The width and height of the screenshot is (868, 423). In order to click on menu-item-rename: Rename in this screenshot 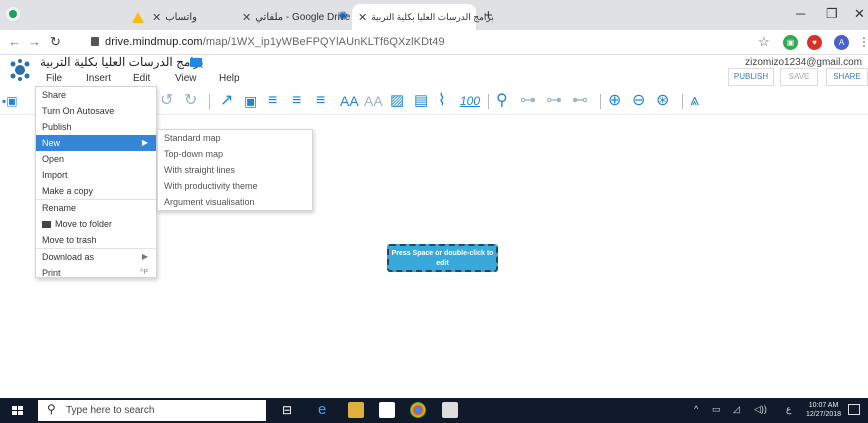, I will do `click(96, 208)`.